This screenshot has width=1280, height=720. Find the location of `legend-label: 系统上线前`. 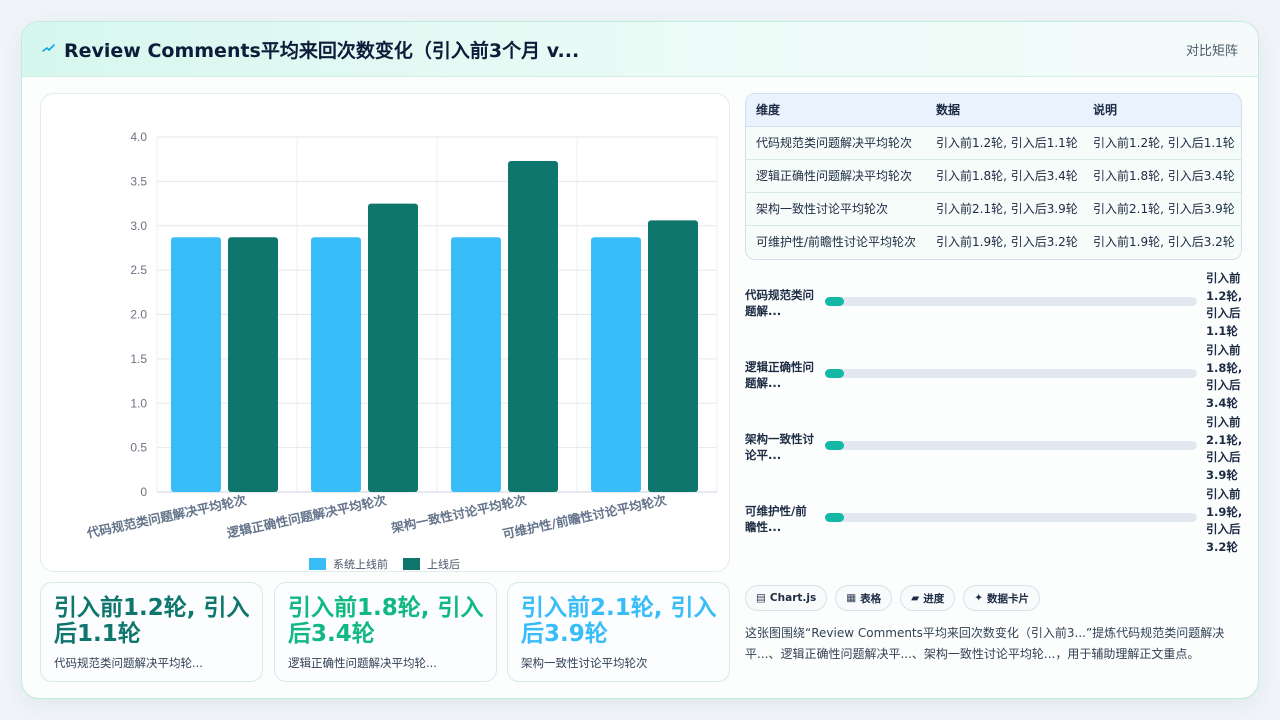

legend-label: 系统上线前 is located at coordinates (360, 564).